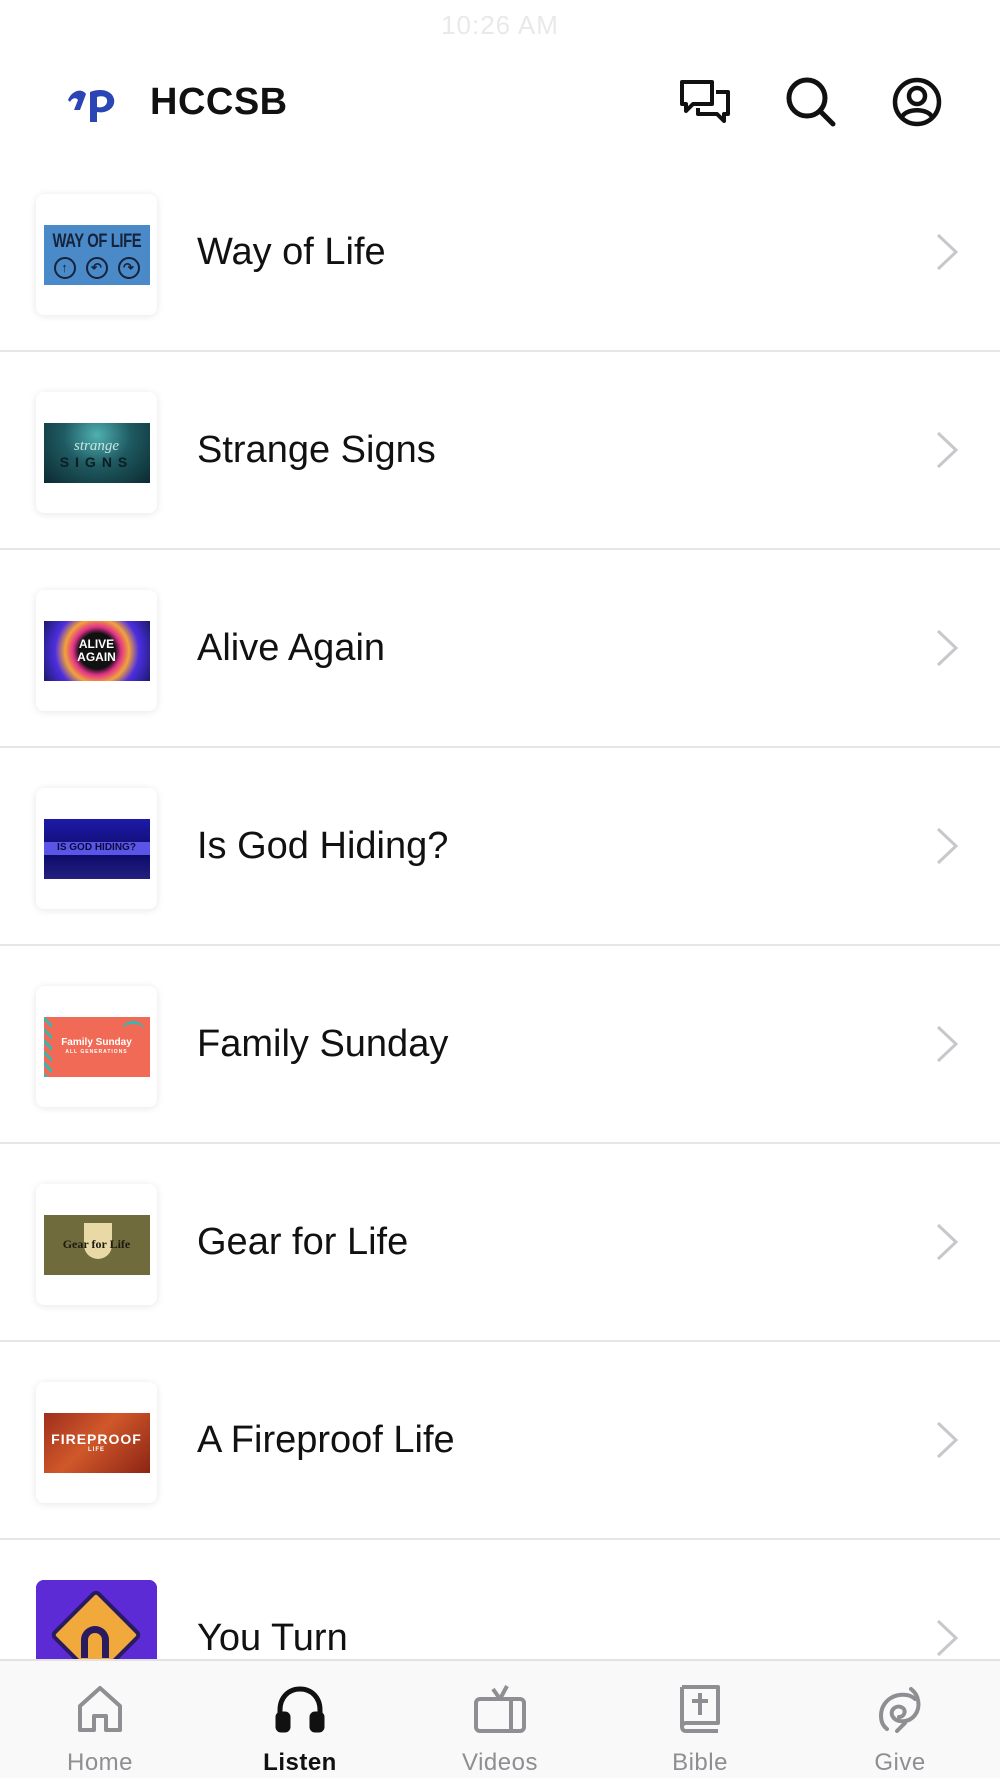 This screenshot has width=1000, height=1778. I want to click on series-title: Family Sunday, so click(323, 1043).